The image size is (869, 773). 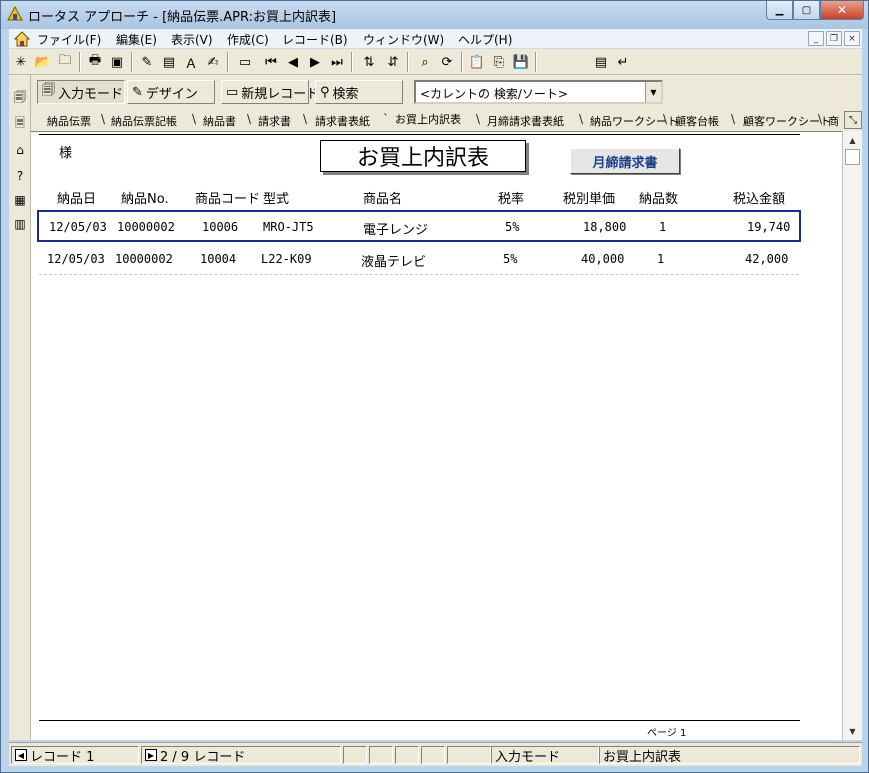 I want to click on tab-seikyusho-hyoshi: 請求書表紙, so click(x=342, y=121).